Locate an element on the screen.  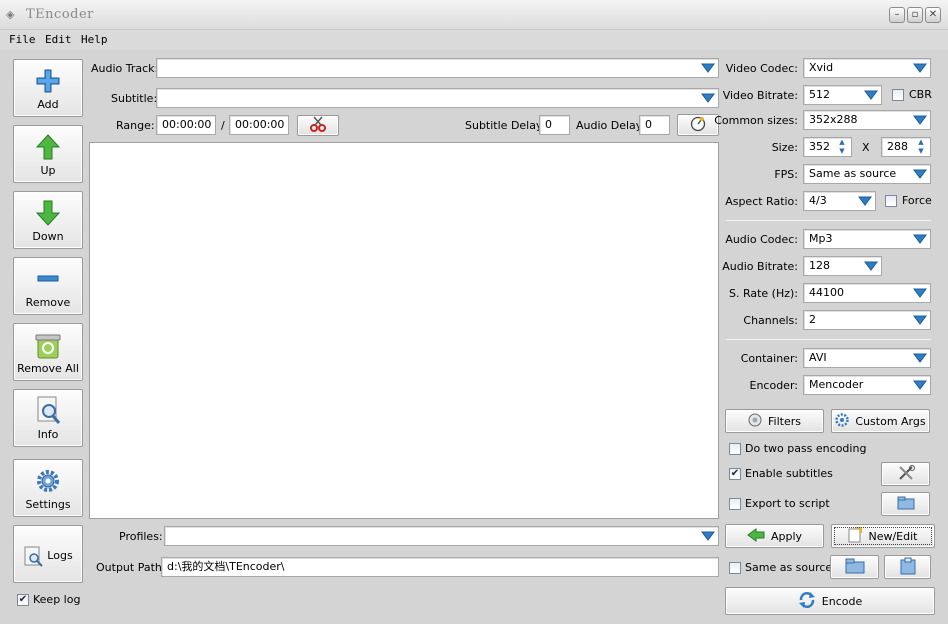
audio-bitrate-value: 128 is located at coordinates (819, 265).